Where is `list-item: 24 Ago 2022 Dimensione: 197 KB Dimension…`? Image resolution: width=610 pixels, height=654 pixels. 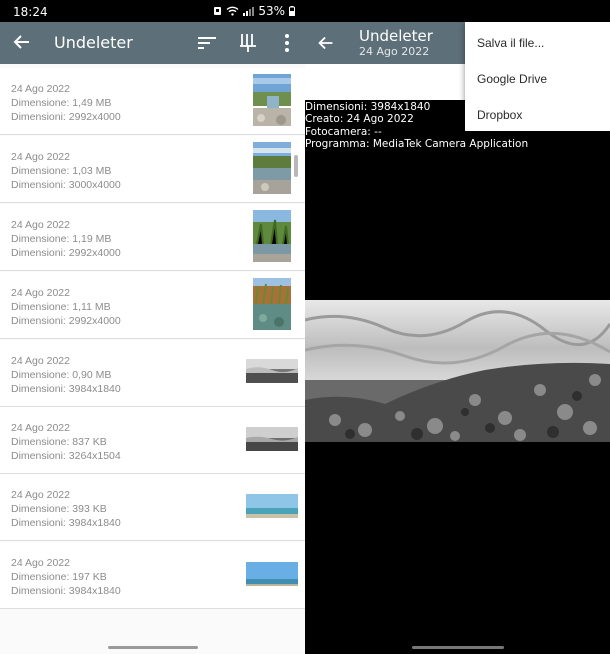
list-item: 24 Ago 2022 Dimensione: 197 KB Dimension… is located at coordinates (152, 575).